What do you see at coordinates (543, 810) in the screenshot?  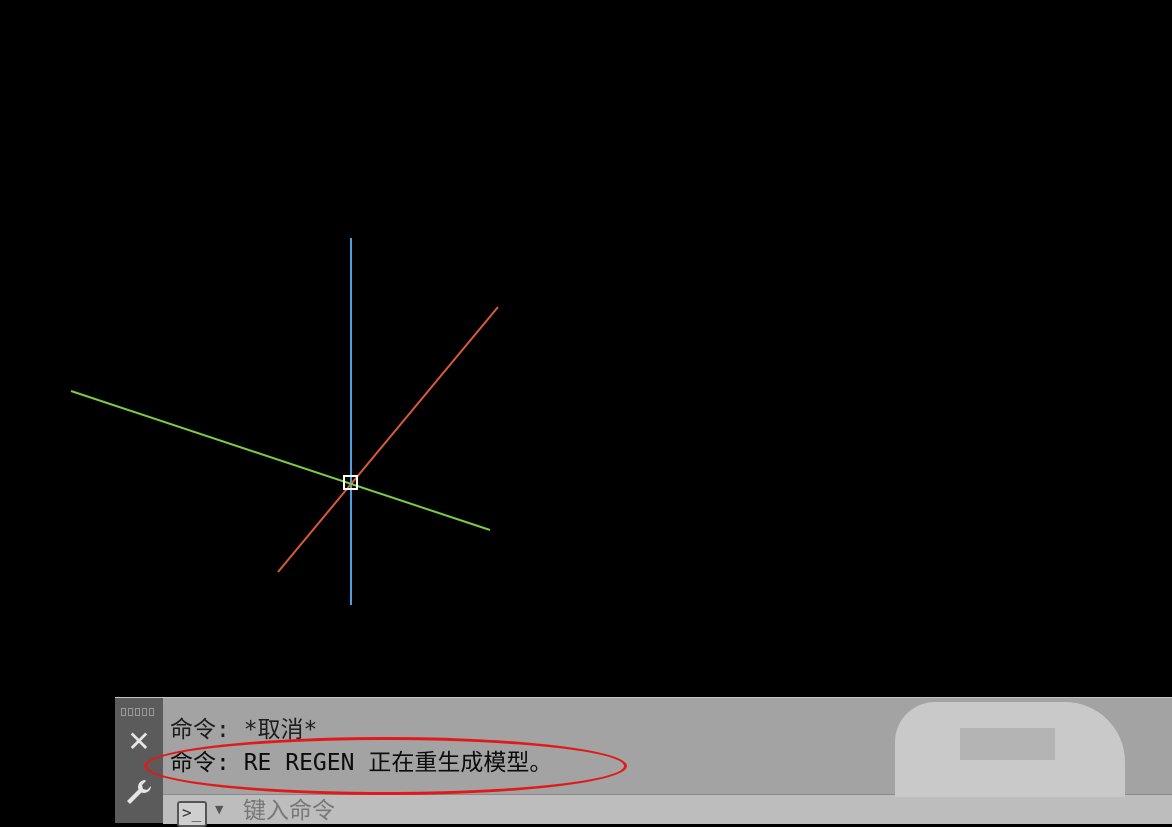 I see `command-input` at bounding box center [543, 810].